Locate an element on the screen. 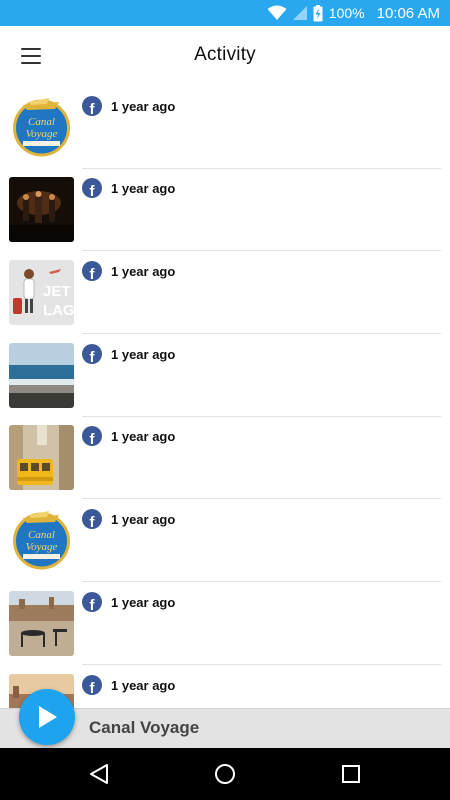  jet-lag-illustration: JET LAG is located at coordinates (41, 293).